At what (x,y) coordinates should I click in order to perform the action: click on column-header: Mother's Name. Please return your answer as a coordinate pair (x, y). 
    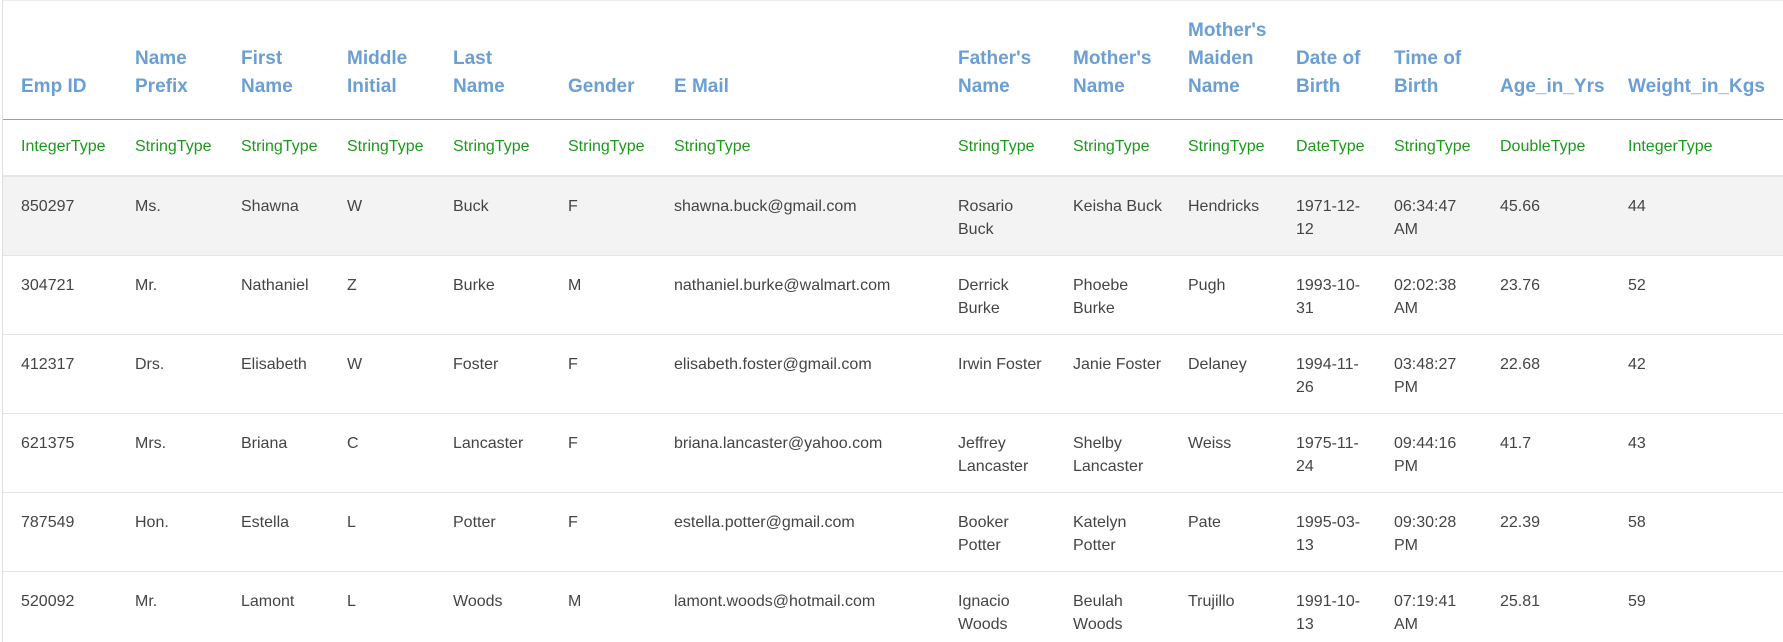
    Looking at the image, I should click on (1112, 60).